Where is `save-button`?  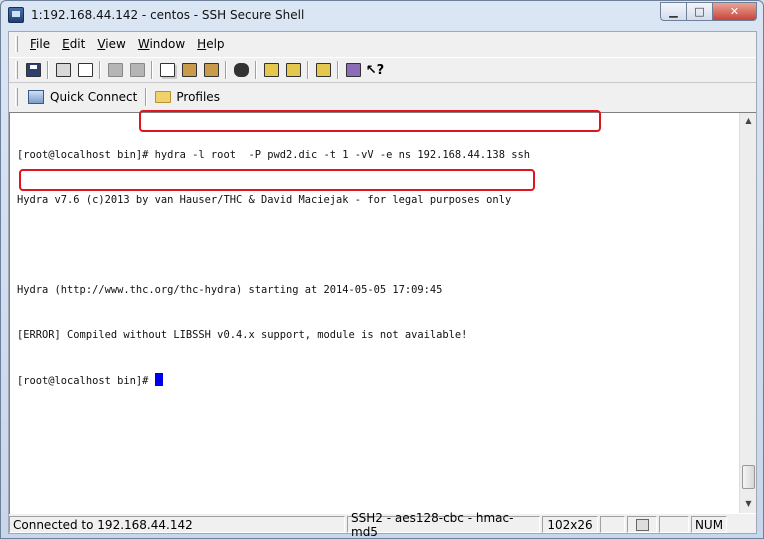
save-button is located at coordinates (33, 70).